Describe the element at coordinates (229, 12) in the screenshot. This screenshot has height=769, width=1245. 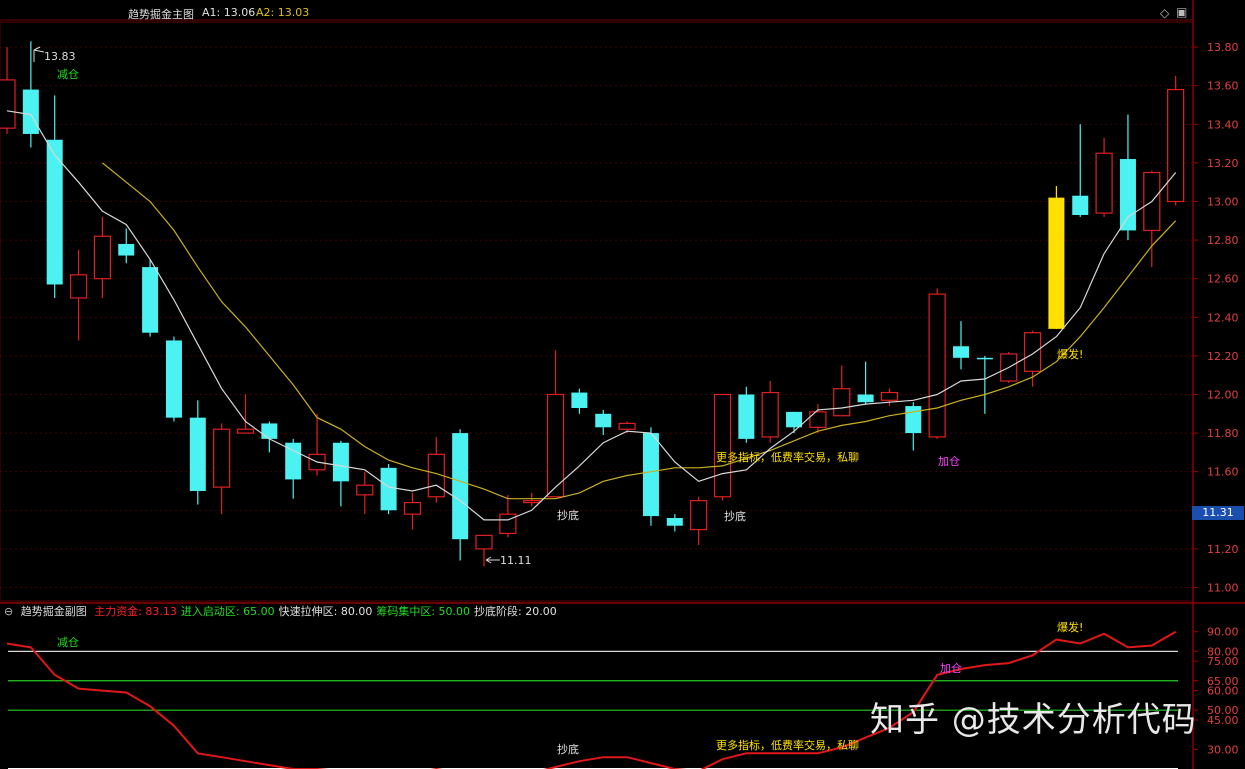
I see `a1-value: A1: 13.06` at that location.